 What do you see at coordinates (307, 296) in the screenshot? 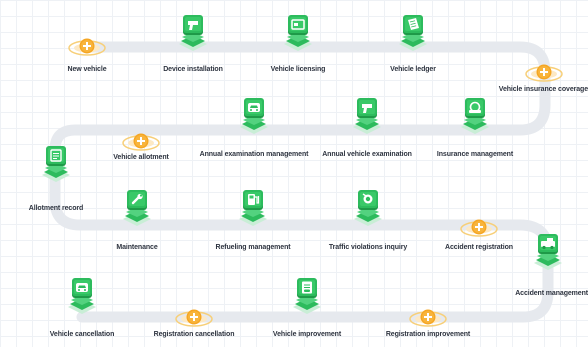
I see `document-car-icon` at bounding box center [307, 296].